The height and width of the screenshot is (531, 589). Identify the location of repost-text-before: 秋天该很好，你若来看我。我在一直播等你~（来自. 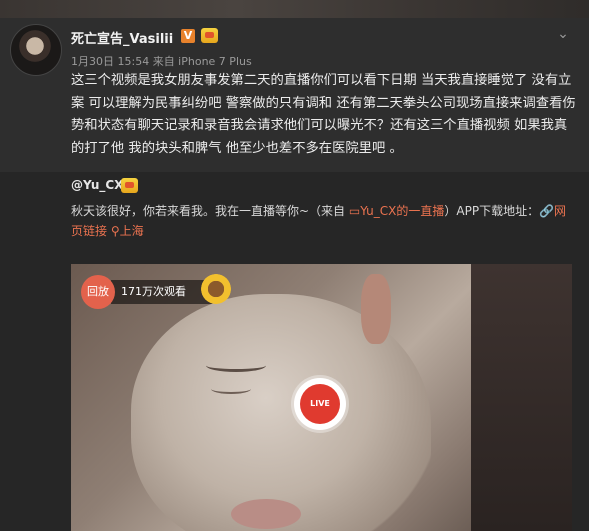
(210, 211).